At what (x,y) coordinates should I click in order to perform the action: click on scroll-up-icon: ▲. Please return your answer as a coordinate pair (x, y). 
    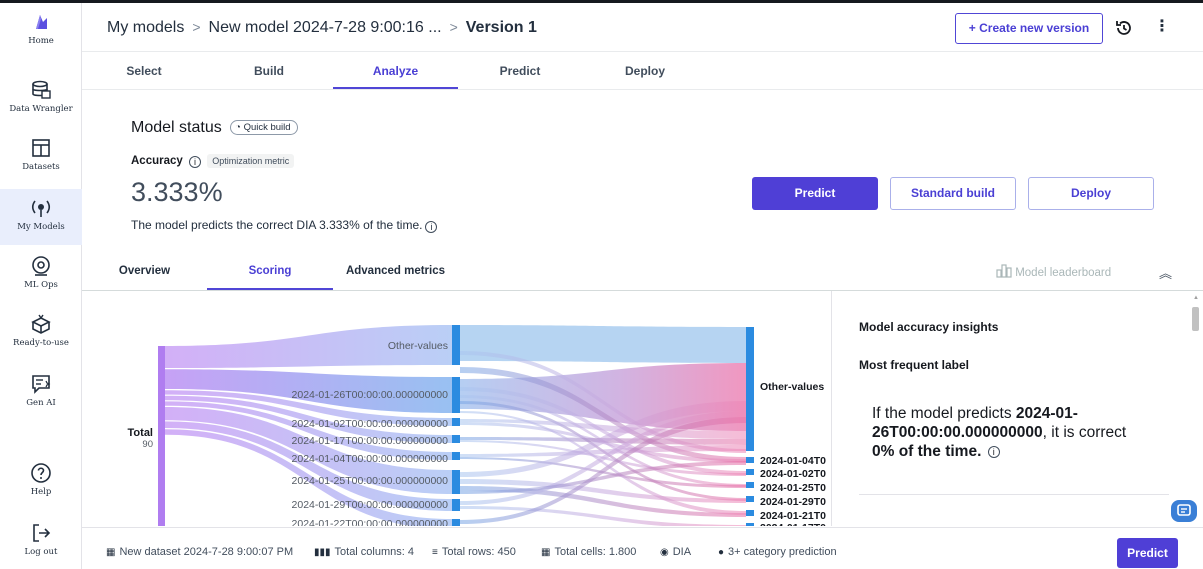
    Looking at the image, I should click on (1196, 298).